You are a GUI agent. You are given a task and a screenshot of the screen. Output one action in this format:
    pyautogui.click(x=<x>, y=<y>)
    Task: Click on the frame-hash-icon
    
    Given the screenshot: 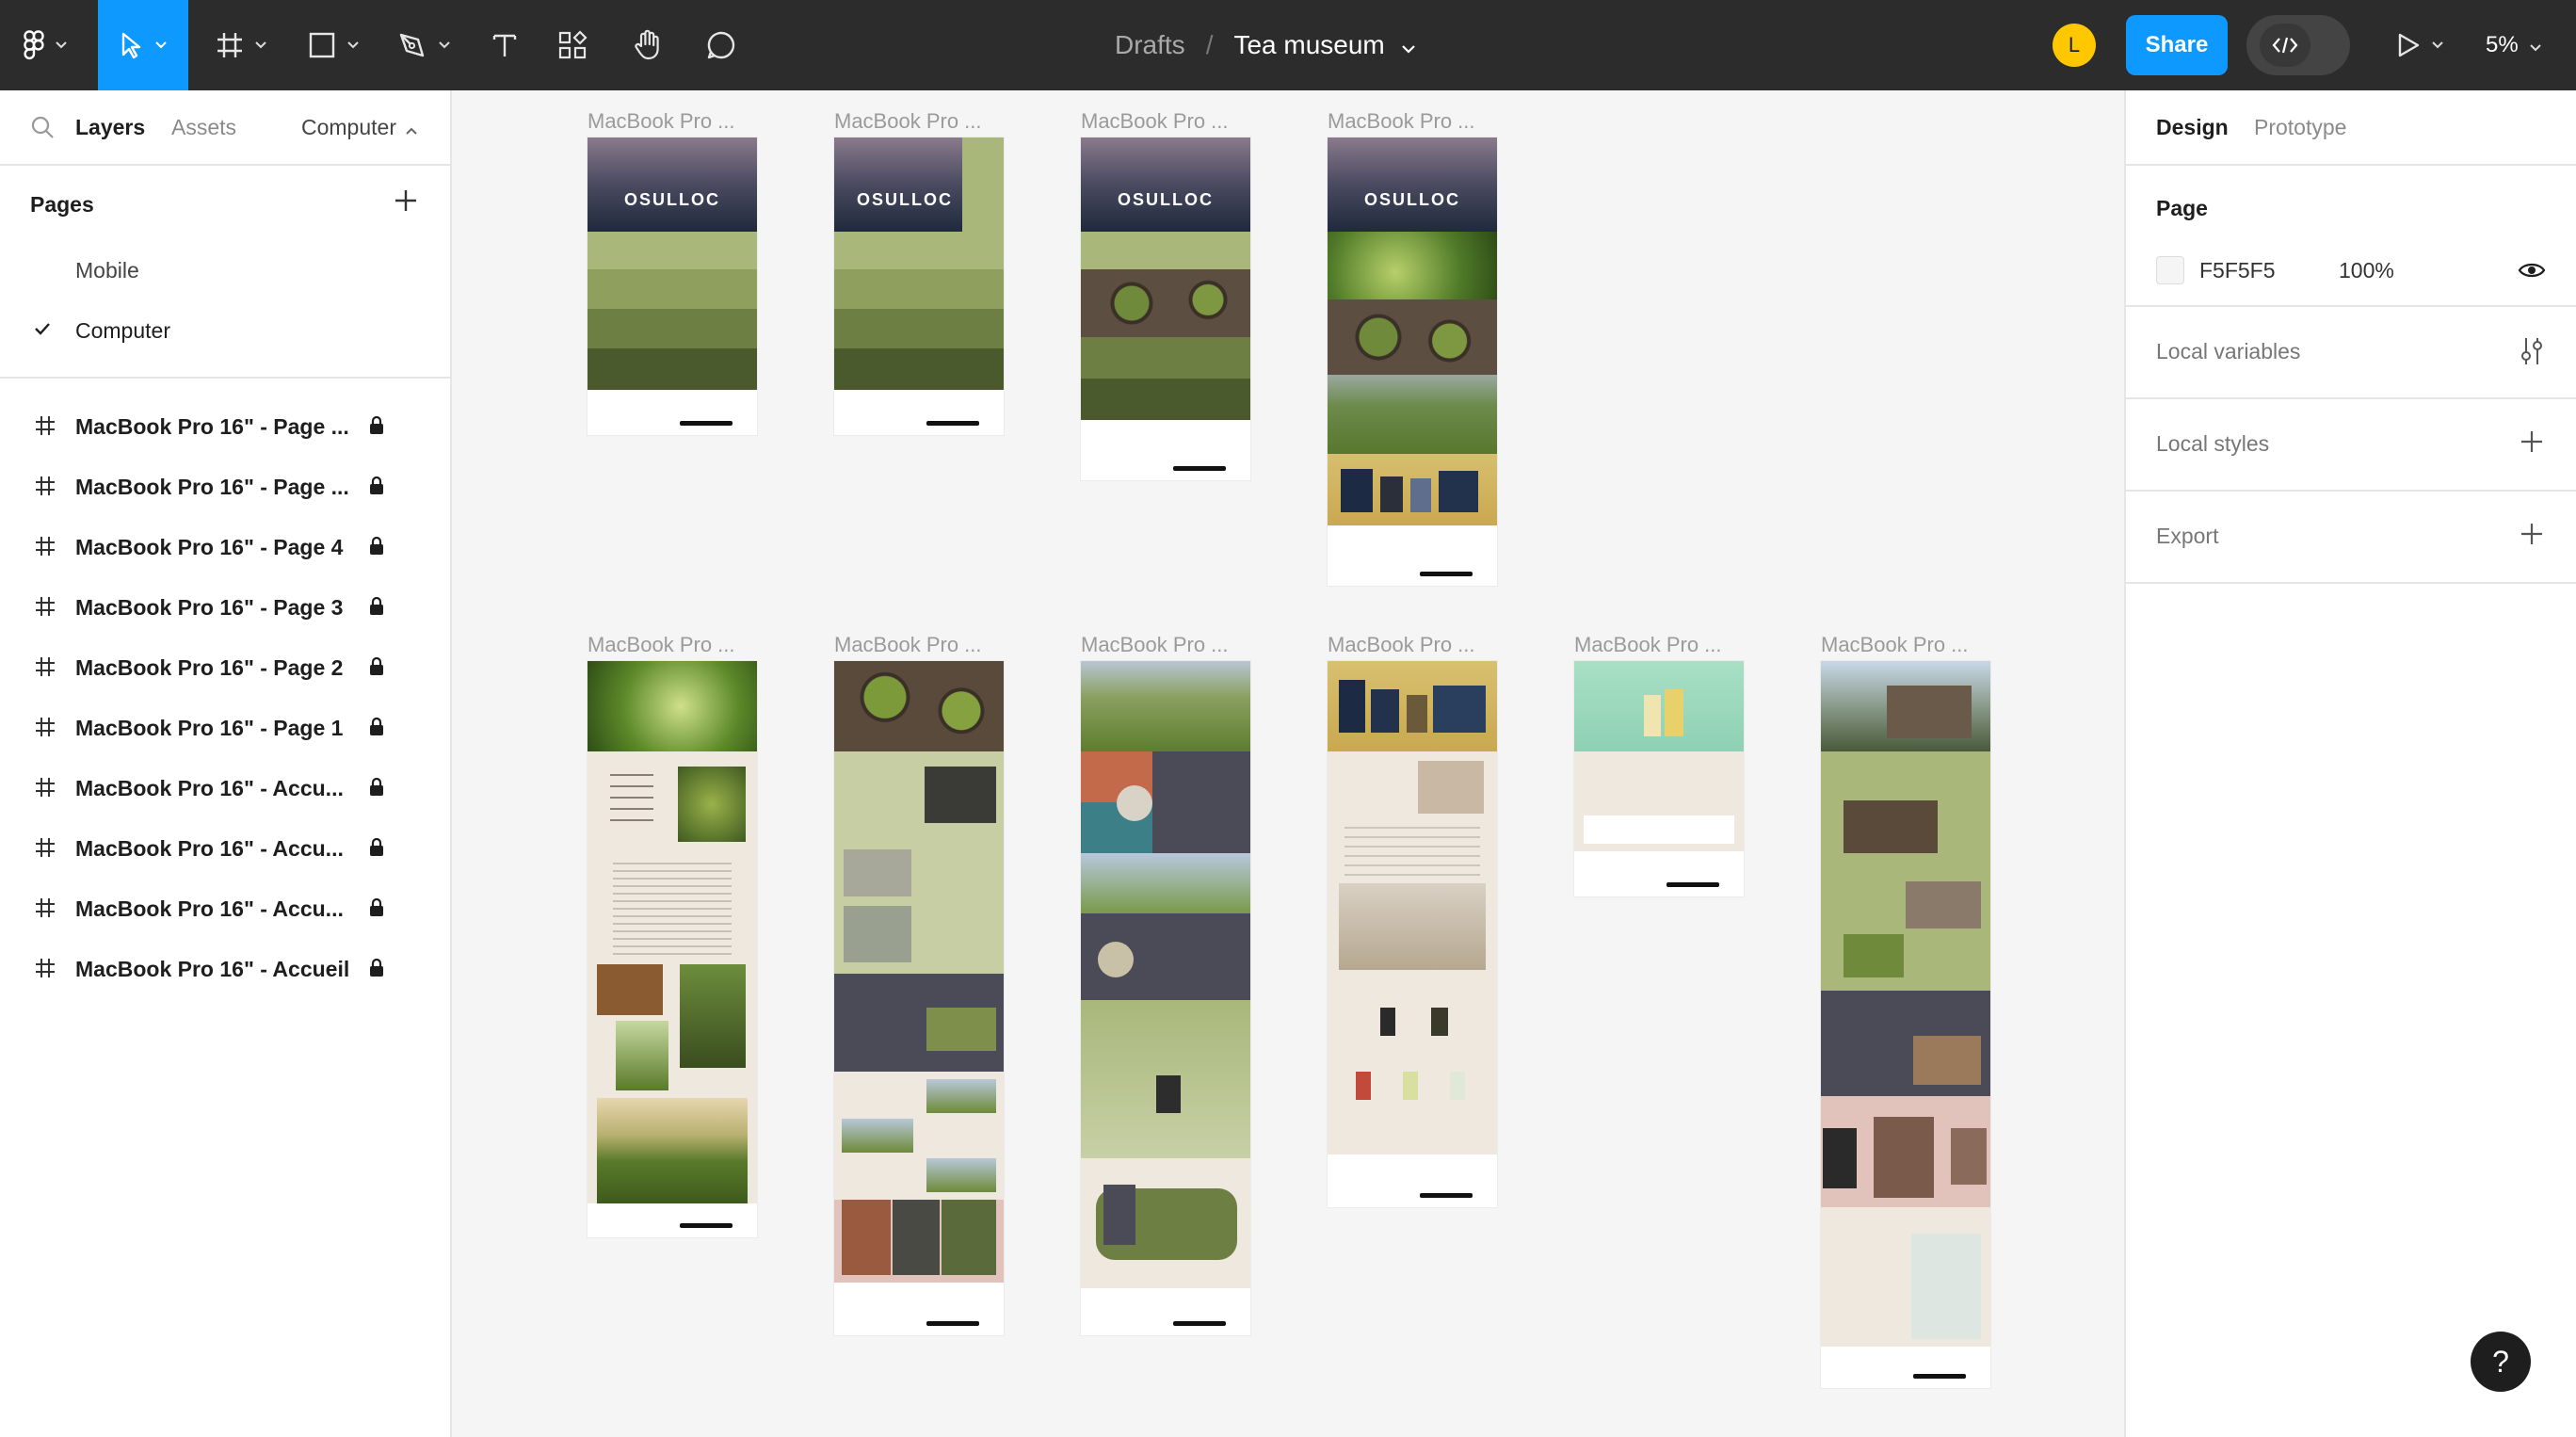 What is the action you would take?
    pyautogui.click(x=45, y=790)
    